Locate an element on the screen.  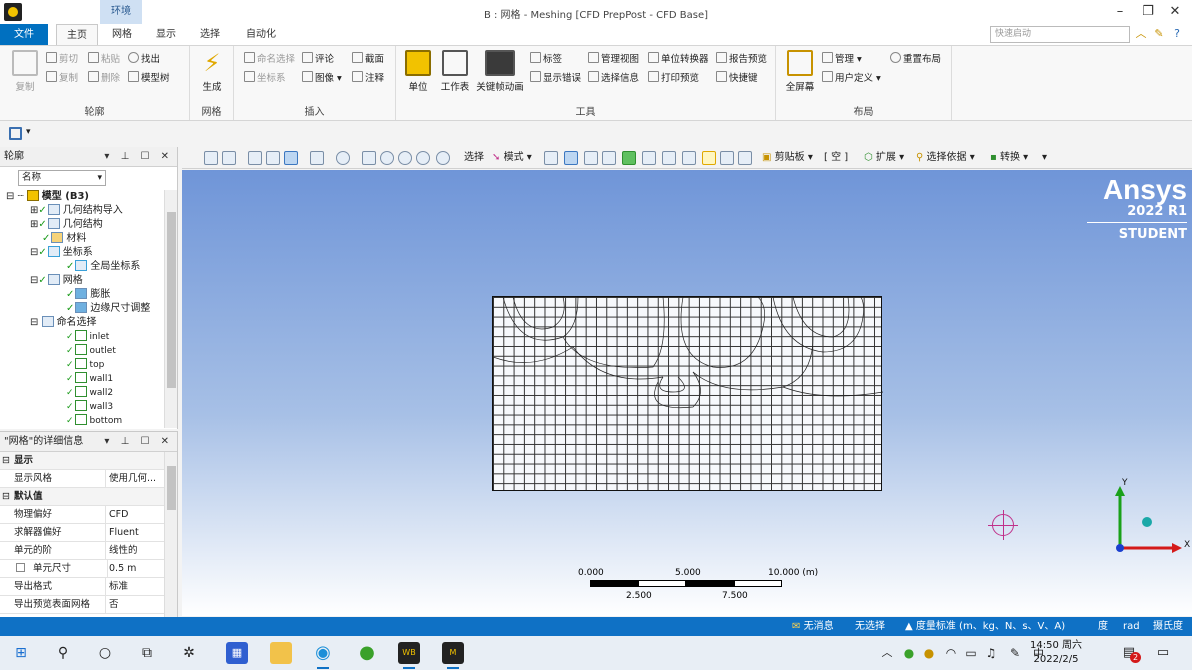
tree-node-edge-sizing: ✓ 边缘尺寸调整 is located at coordinates (108, 309).